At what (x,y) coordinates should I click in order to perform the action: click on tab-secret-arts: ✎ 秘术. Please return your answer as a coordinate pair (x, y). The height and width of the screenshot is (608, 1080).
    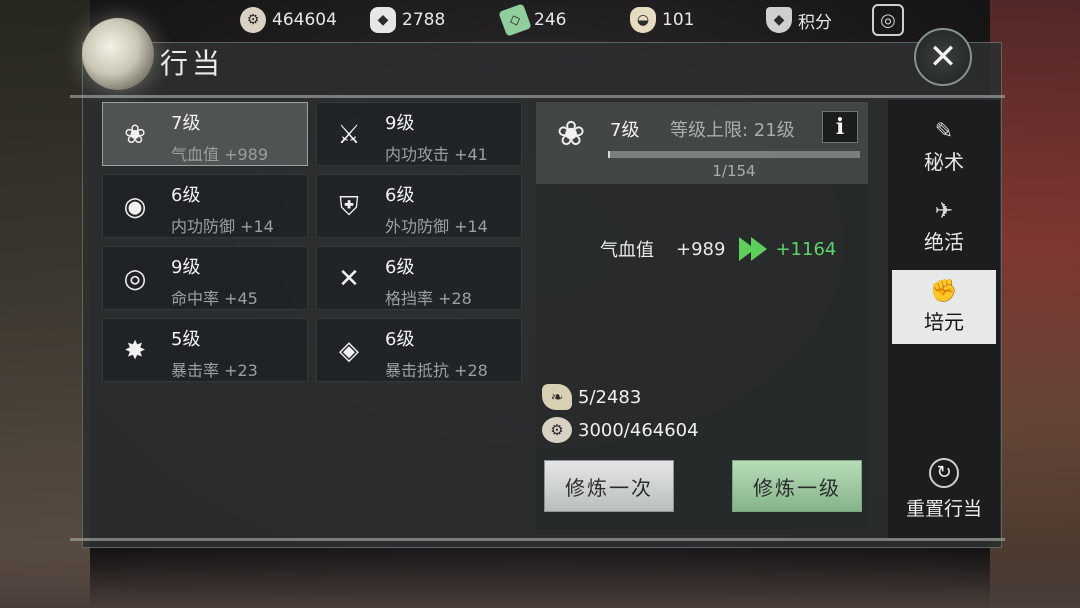
    Looking at the image, I should click on (944, 147).